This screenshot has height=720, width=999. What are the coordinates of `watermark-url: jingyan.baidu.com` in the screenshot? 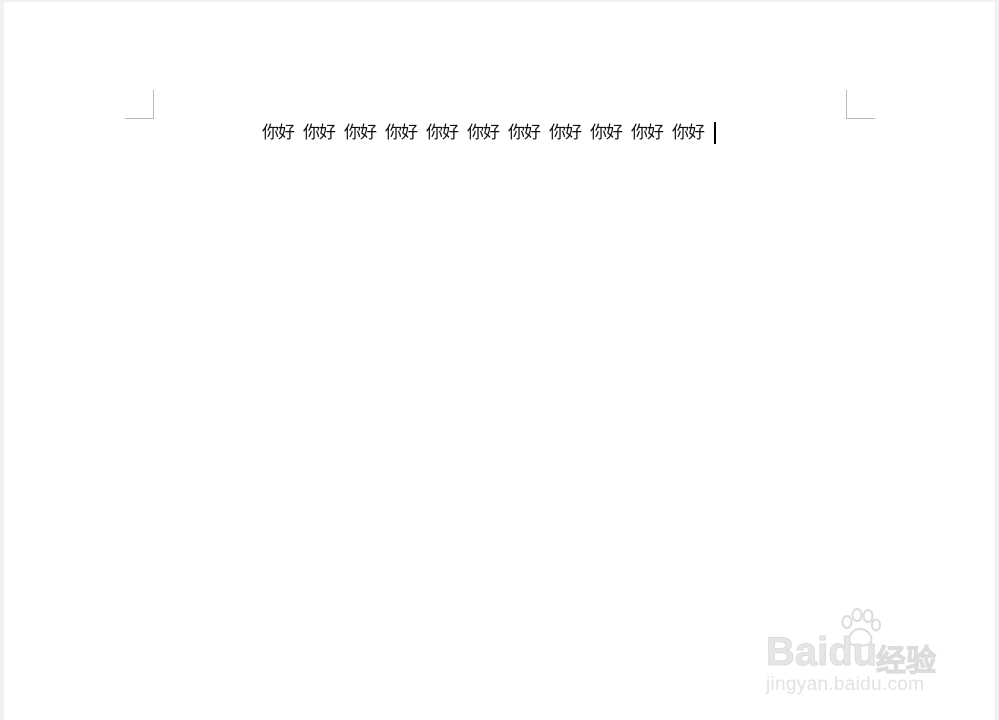 It's located at (845, 684).